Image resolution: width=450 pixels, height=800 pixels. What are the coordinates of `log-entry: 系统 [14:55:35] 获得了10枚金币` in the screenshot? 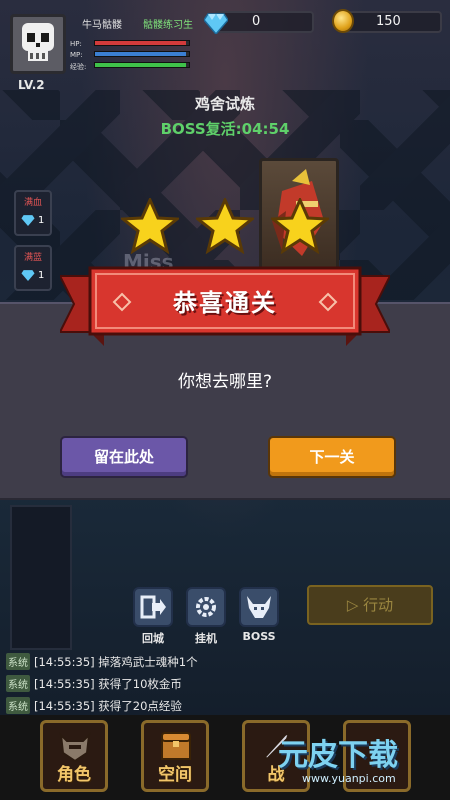 It's located at (94, 683).